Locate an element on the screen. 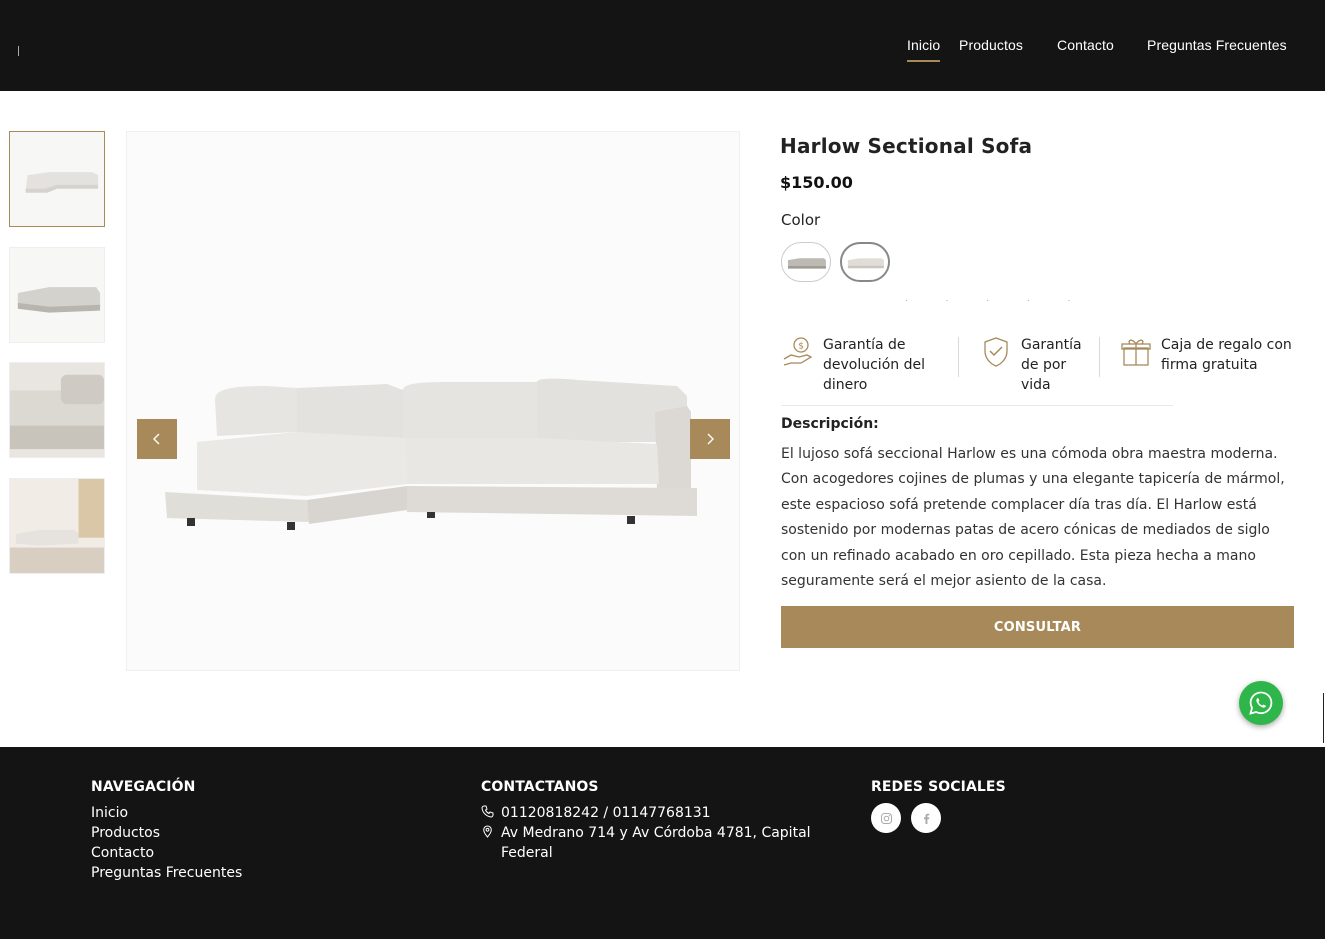 This screenshot has height=939, width=1325. social-links is located at coordinates (938, 818).